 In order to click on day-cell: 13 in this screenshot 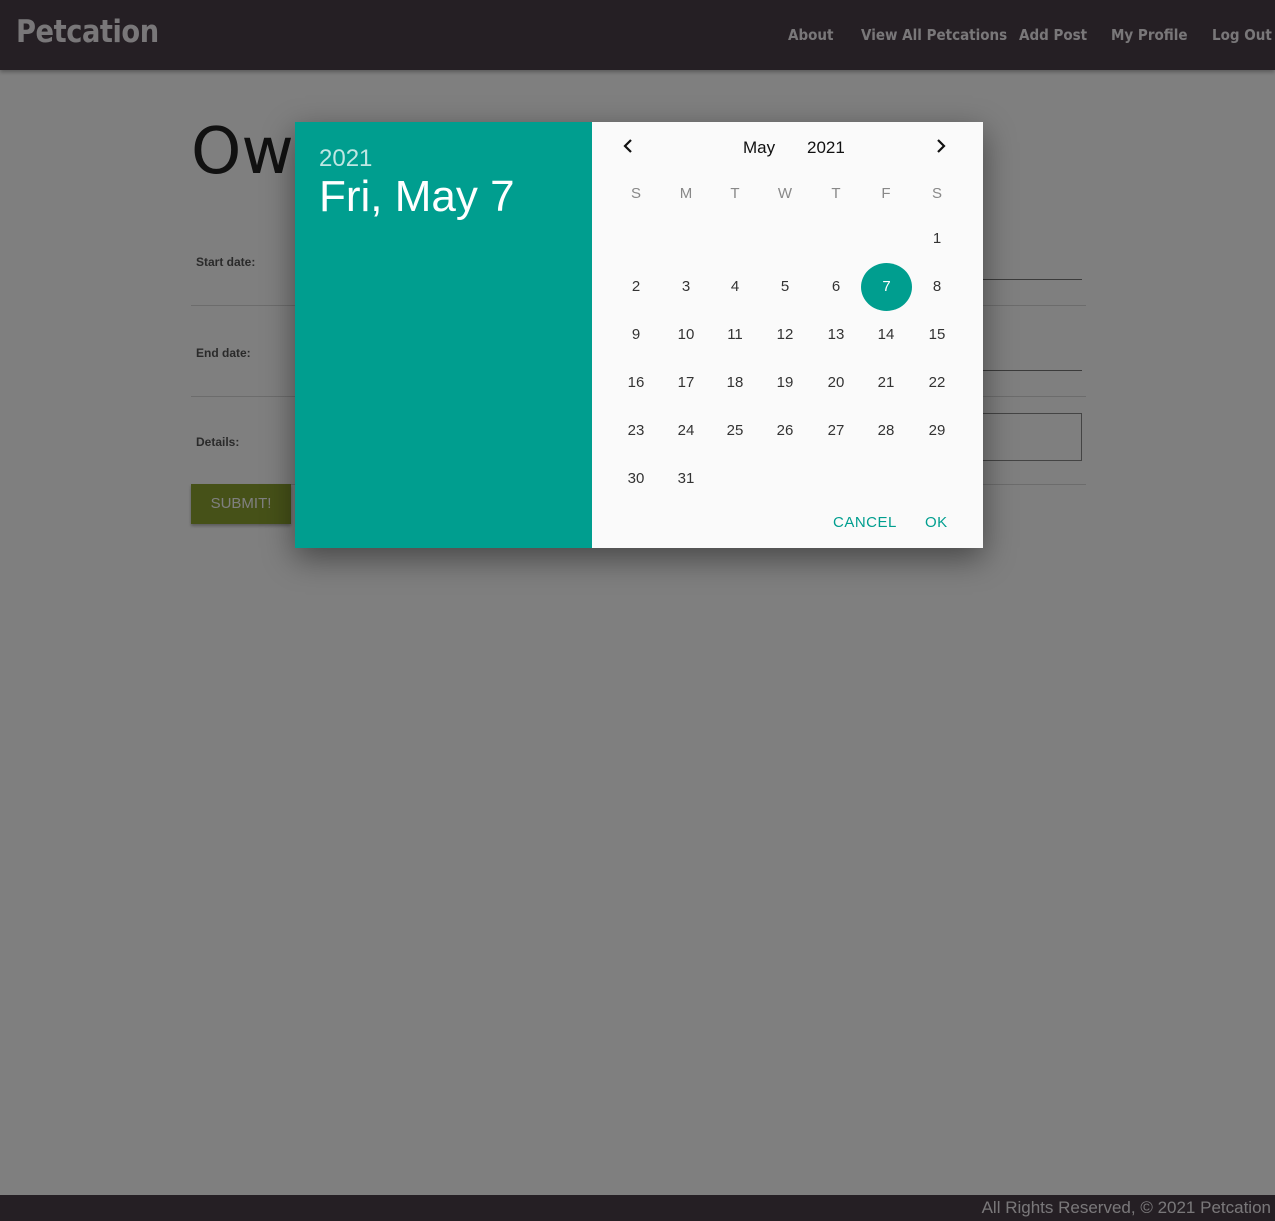, I will do `click(836, 335)`.